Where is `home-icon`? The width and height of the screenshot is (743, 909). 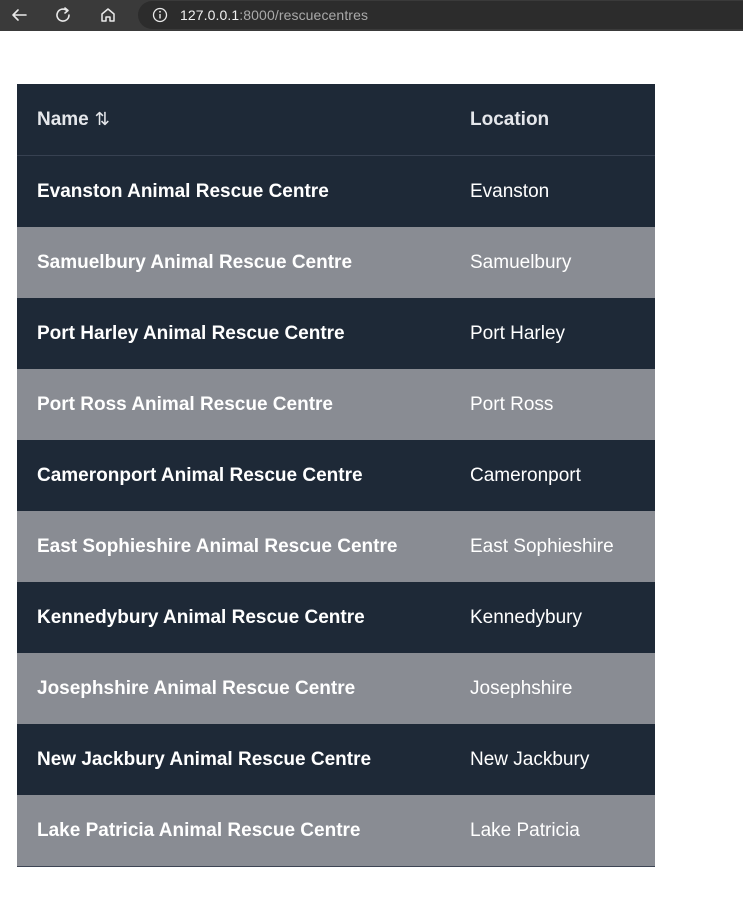 home-icon is located at coordinates (108, 15).